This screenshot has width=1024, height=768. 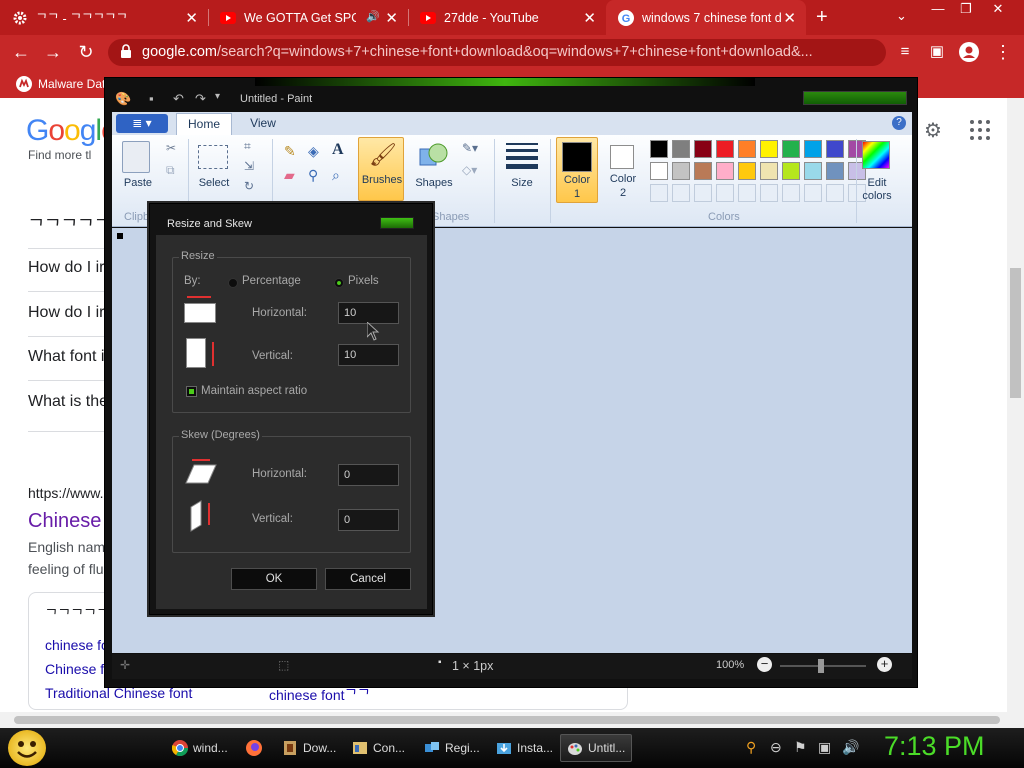 What do you see at coordinates (822, 17) in the screenshot?
I see `new-tab-button: +` at bounding box center [822, 17].